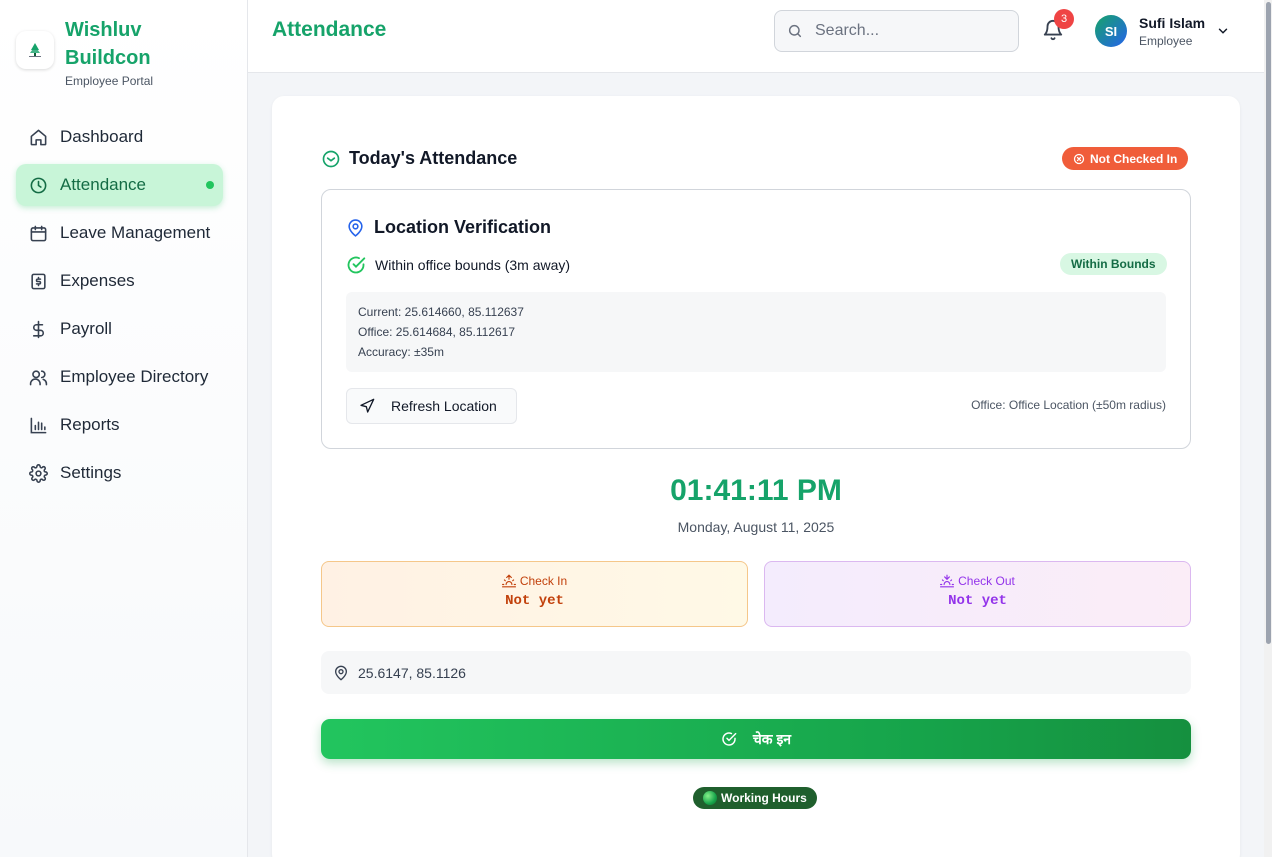  I want to click on working-hours-text: Working Hours, so click(764, 798).